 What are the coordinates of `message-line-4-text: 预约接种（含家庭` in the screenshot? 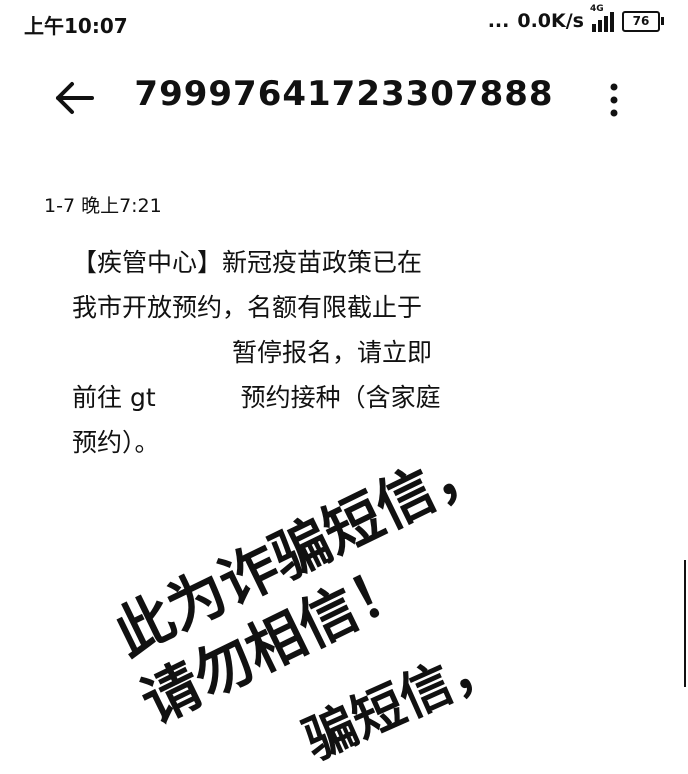 It's located at (340, 397).